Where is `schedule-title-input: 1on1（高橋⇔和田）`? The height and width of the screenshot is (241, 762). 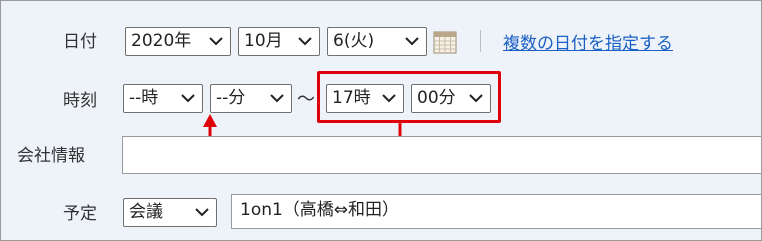
schedule-title-input: 1on1（高橋⇔和田） is located at coordinates (496, 211).